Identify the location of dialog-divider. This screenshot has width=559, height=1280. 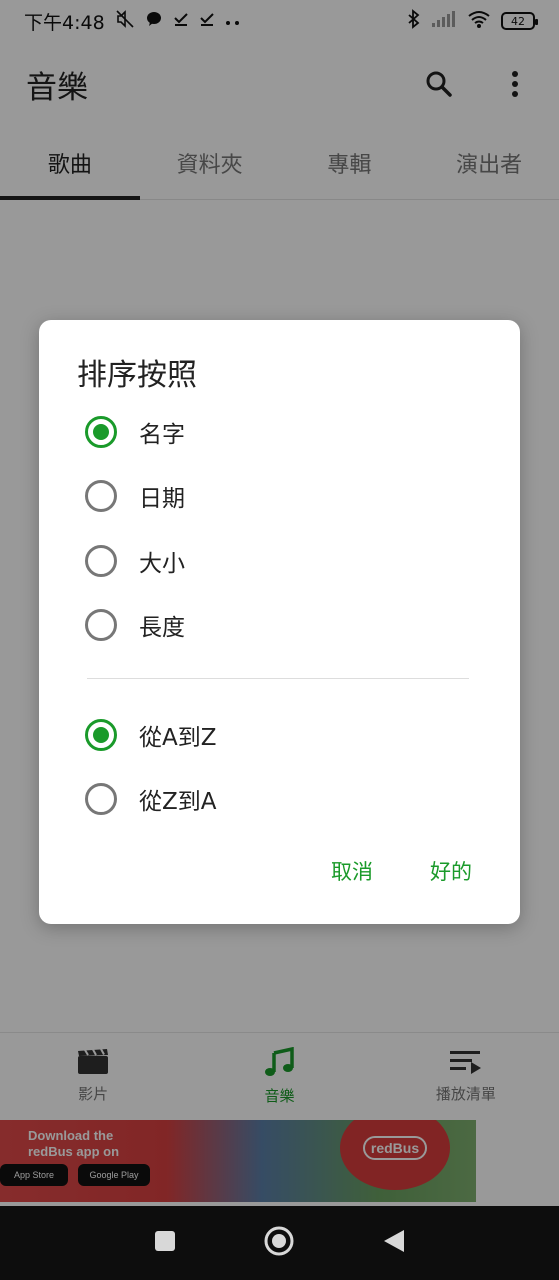
(278, 678).